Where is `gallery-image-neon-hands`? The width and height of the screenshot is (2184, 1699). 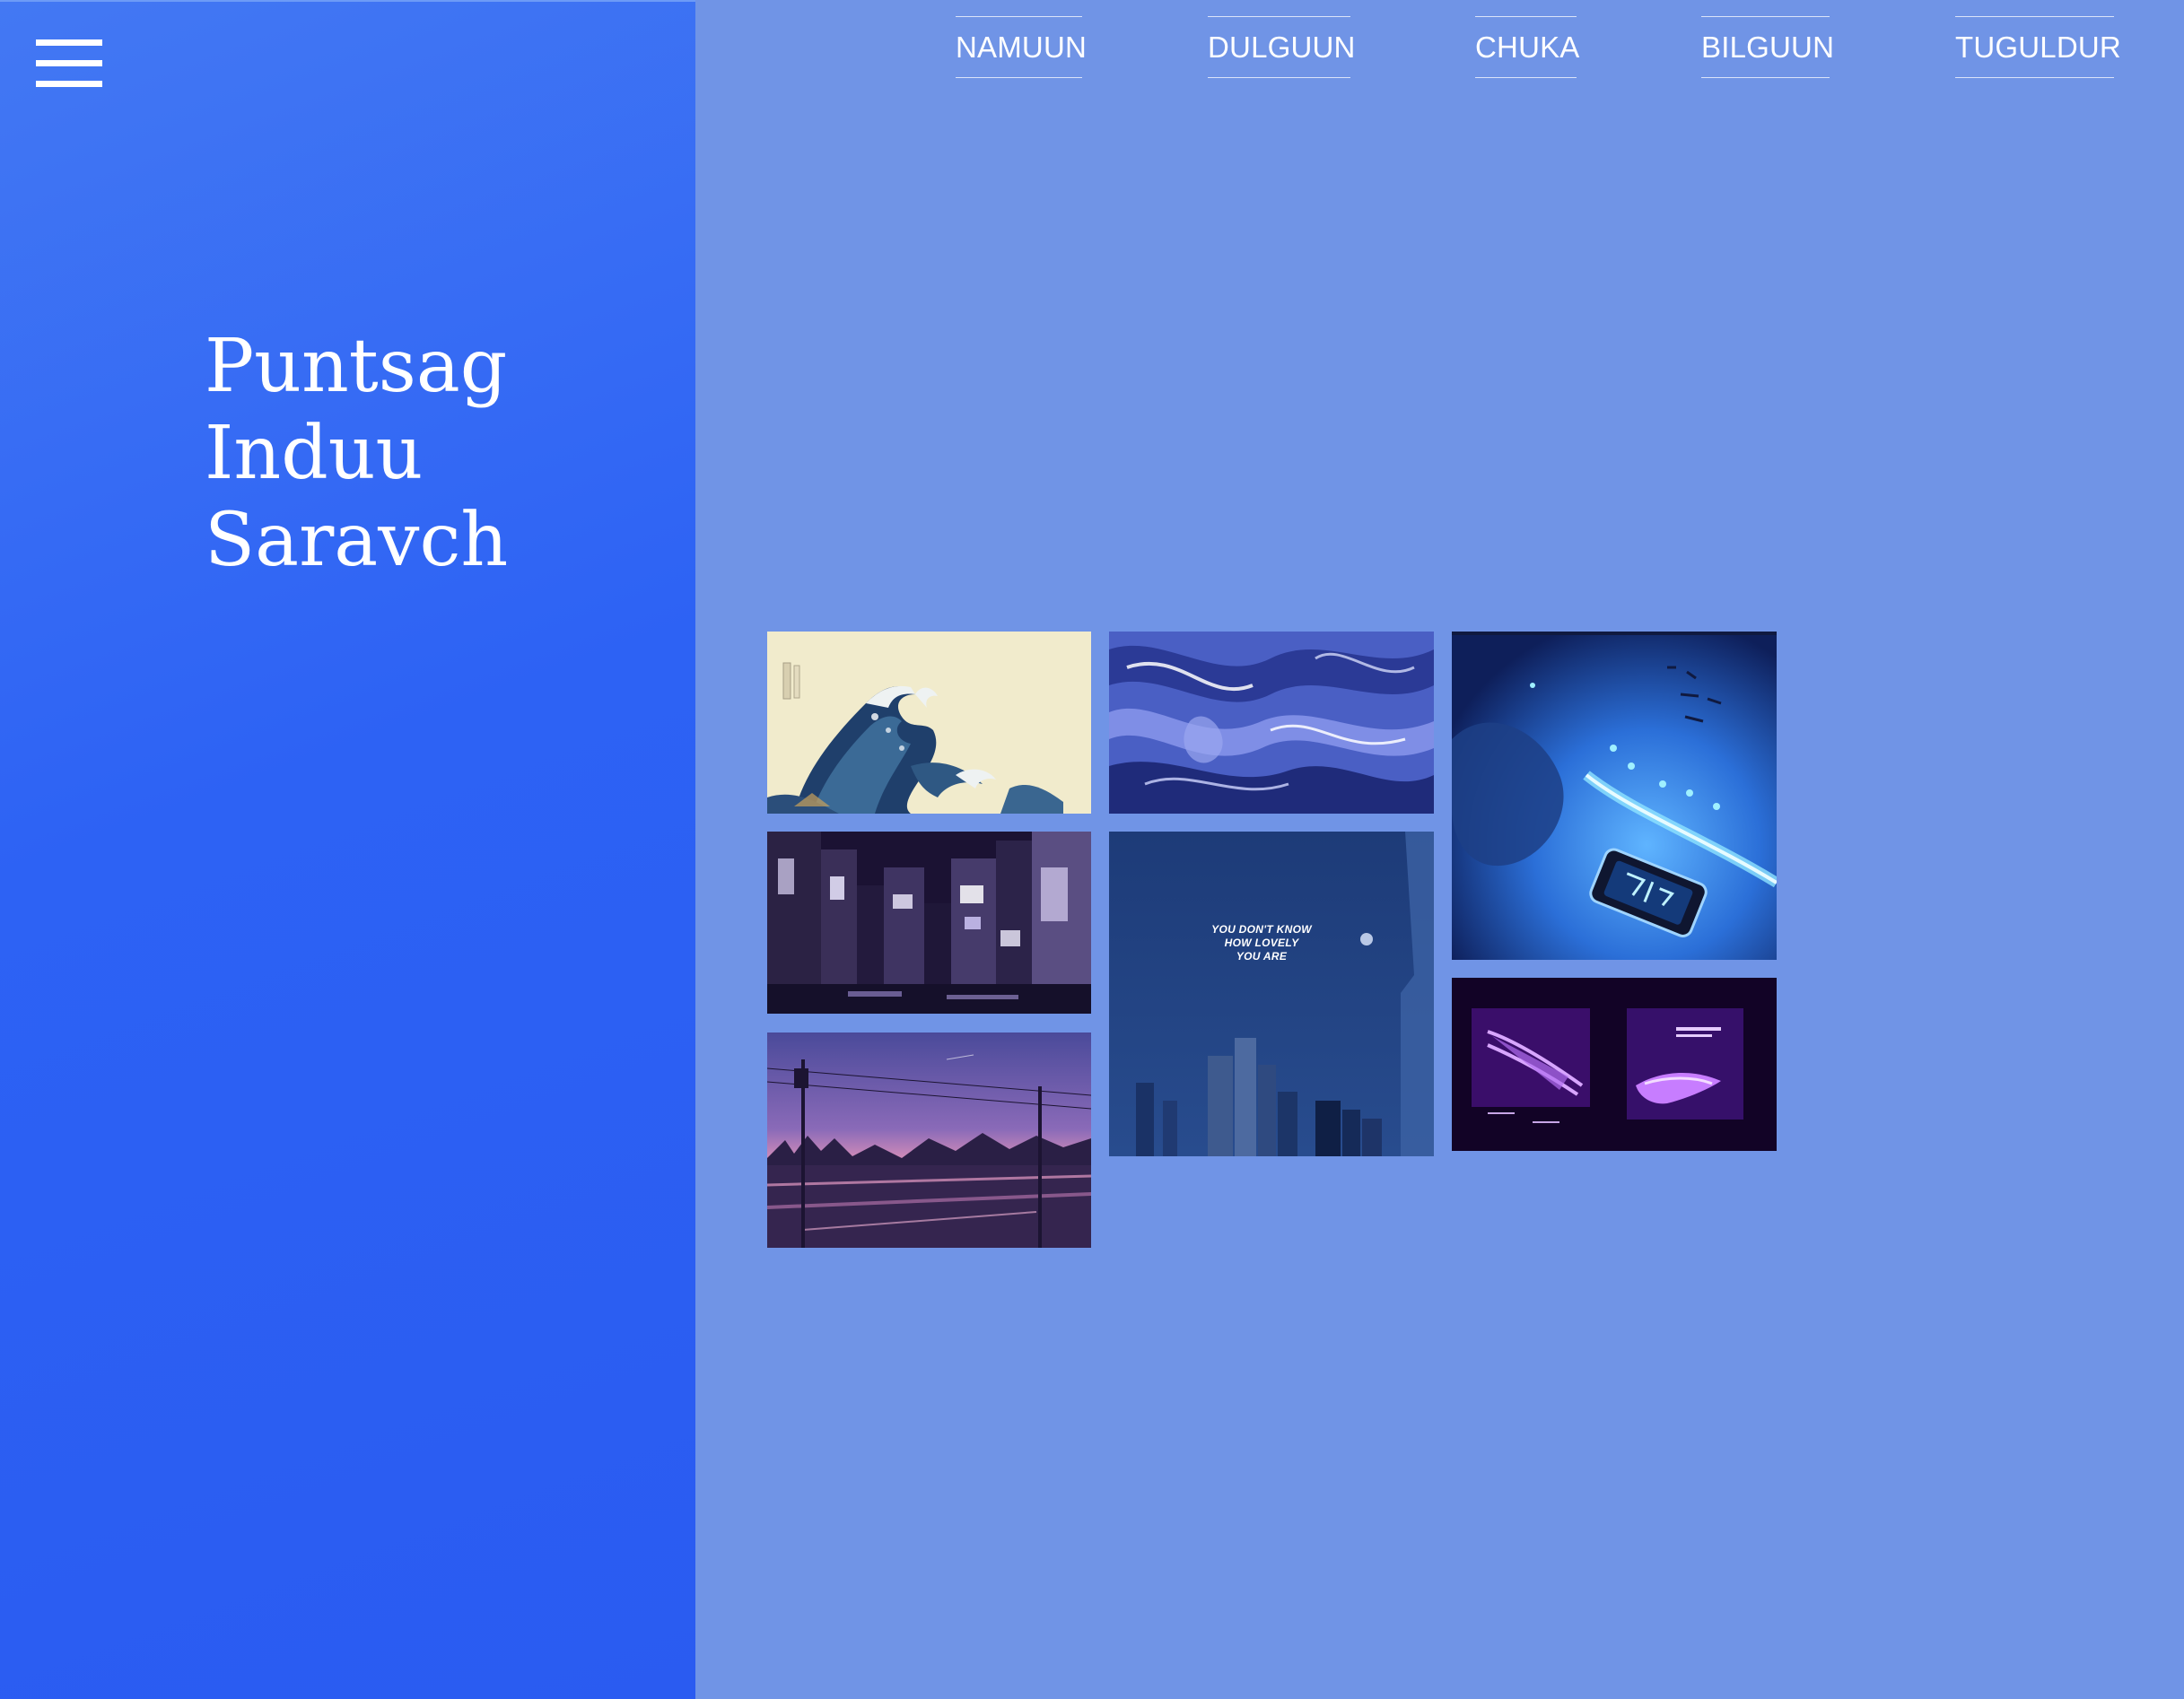 gallery-image-neon-hands is located at coordinates (1614, 1064).